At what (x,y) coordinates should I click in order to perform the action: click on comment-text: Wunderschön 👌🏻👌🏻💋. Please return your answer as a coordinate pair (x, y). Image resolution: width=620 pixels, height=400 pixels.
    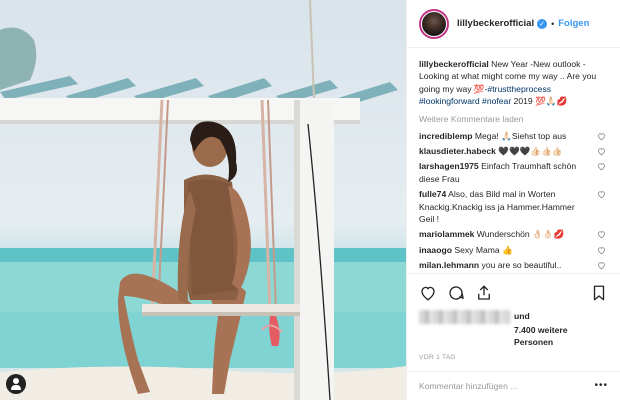
    Looking at the image, I should click on (519, 234).